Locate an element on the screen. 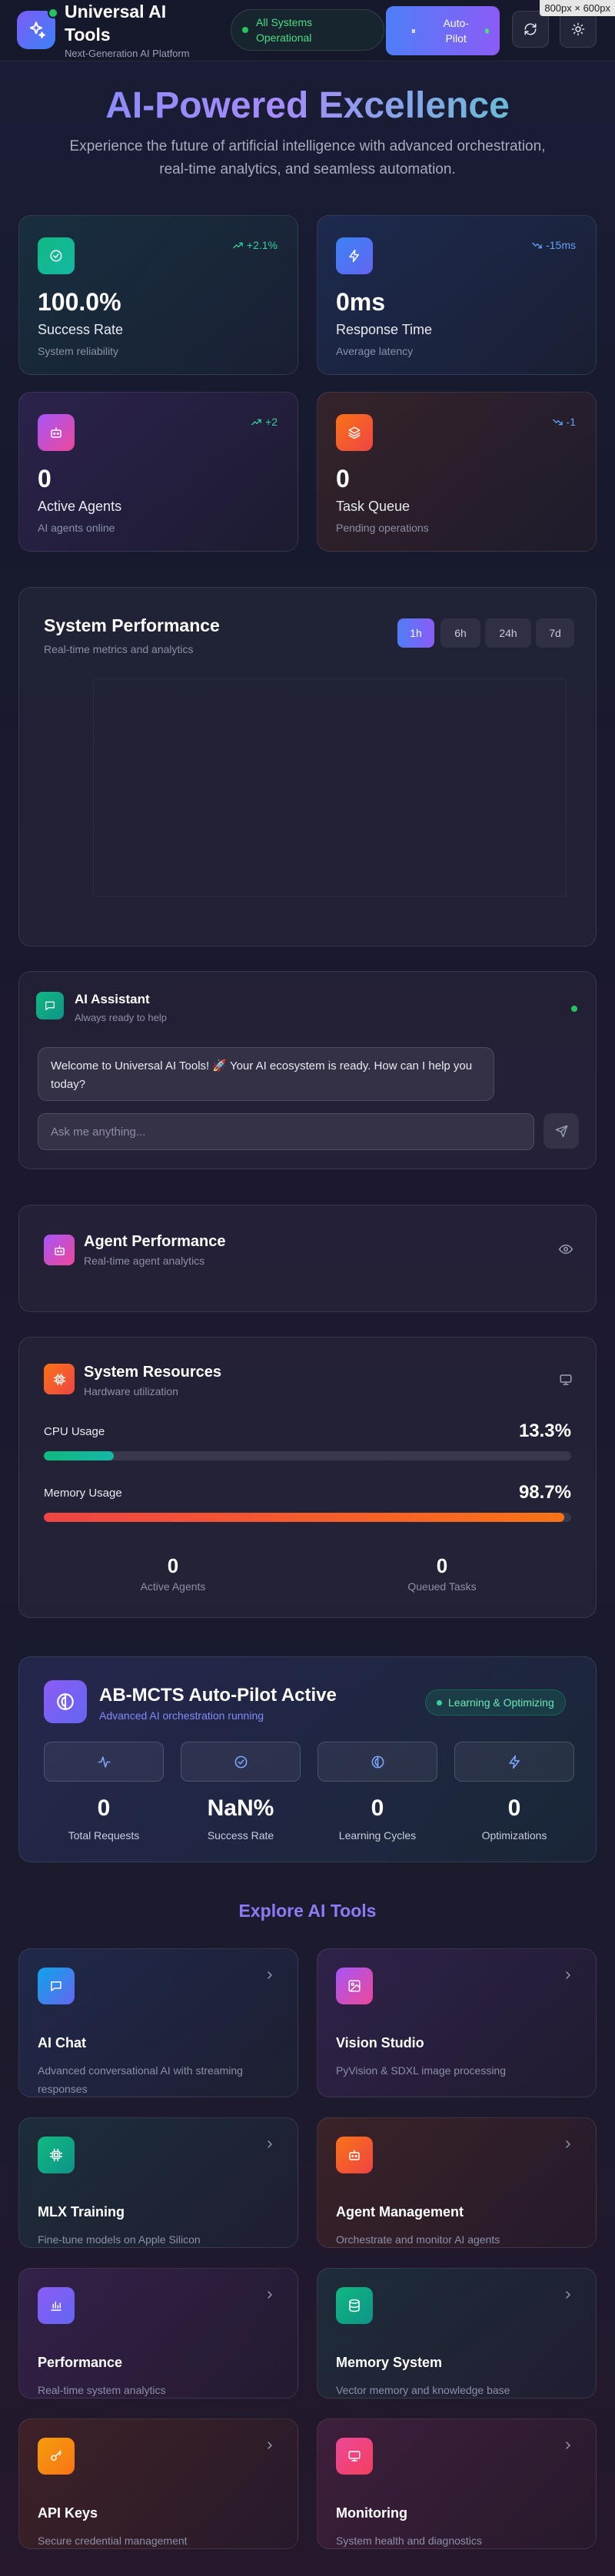 The height and width of the screenshot is (2576, 615). metric-card-task-queue: -1 0 Task Queue Pending operations is located at coordinates (457, 472).